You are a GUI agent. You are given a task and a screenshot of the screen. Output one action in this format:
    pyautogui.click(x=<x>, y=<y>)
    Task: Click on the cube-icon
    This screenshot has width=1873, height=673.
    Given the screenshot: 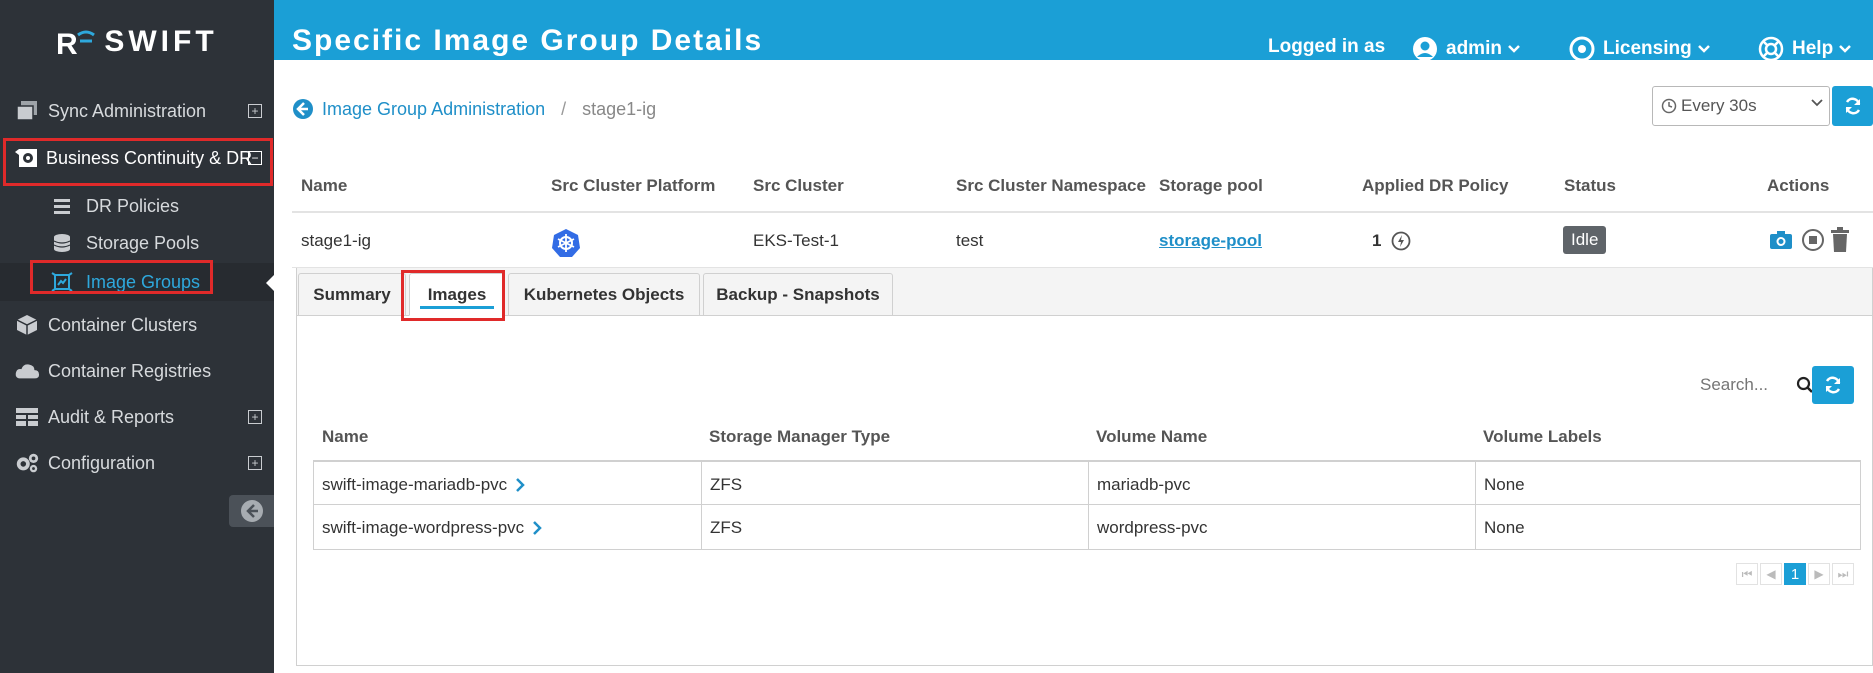 What is the action you would take?
    pyautogui.click(x=27, y=325)
    